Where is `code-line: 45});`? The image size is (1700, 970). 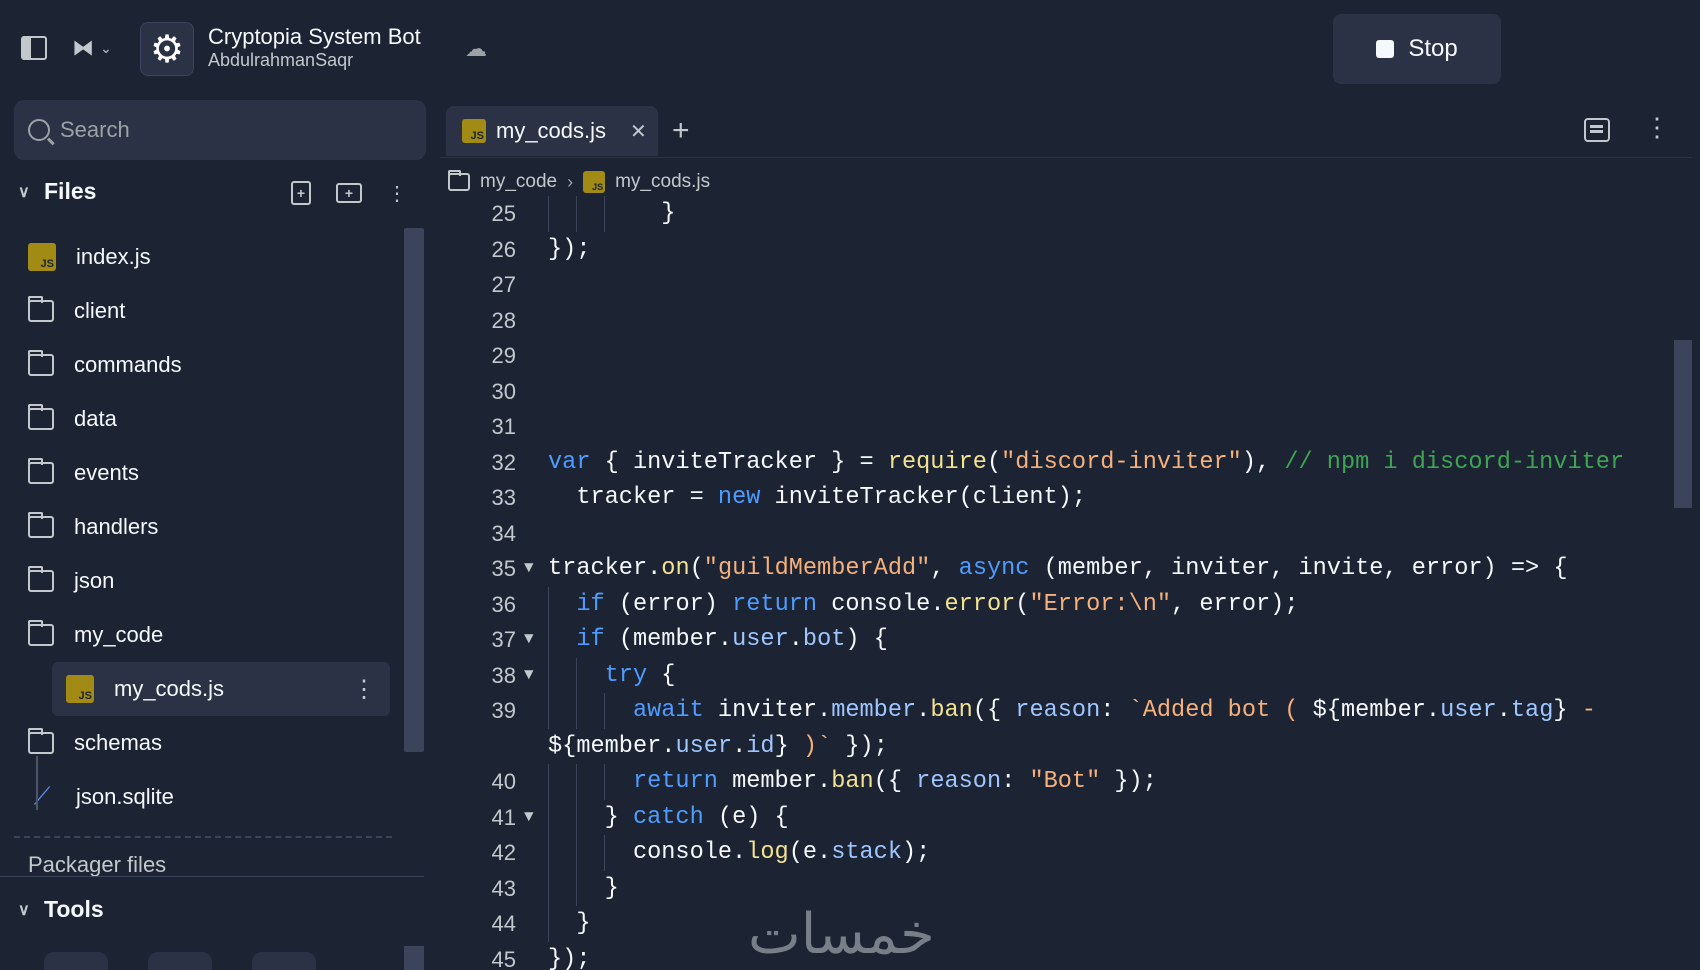
code-line: 45}); is located at coordinates (1050, 956).